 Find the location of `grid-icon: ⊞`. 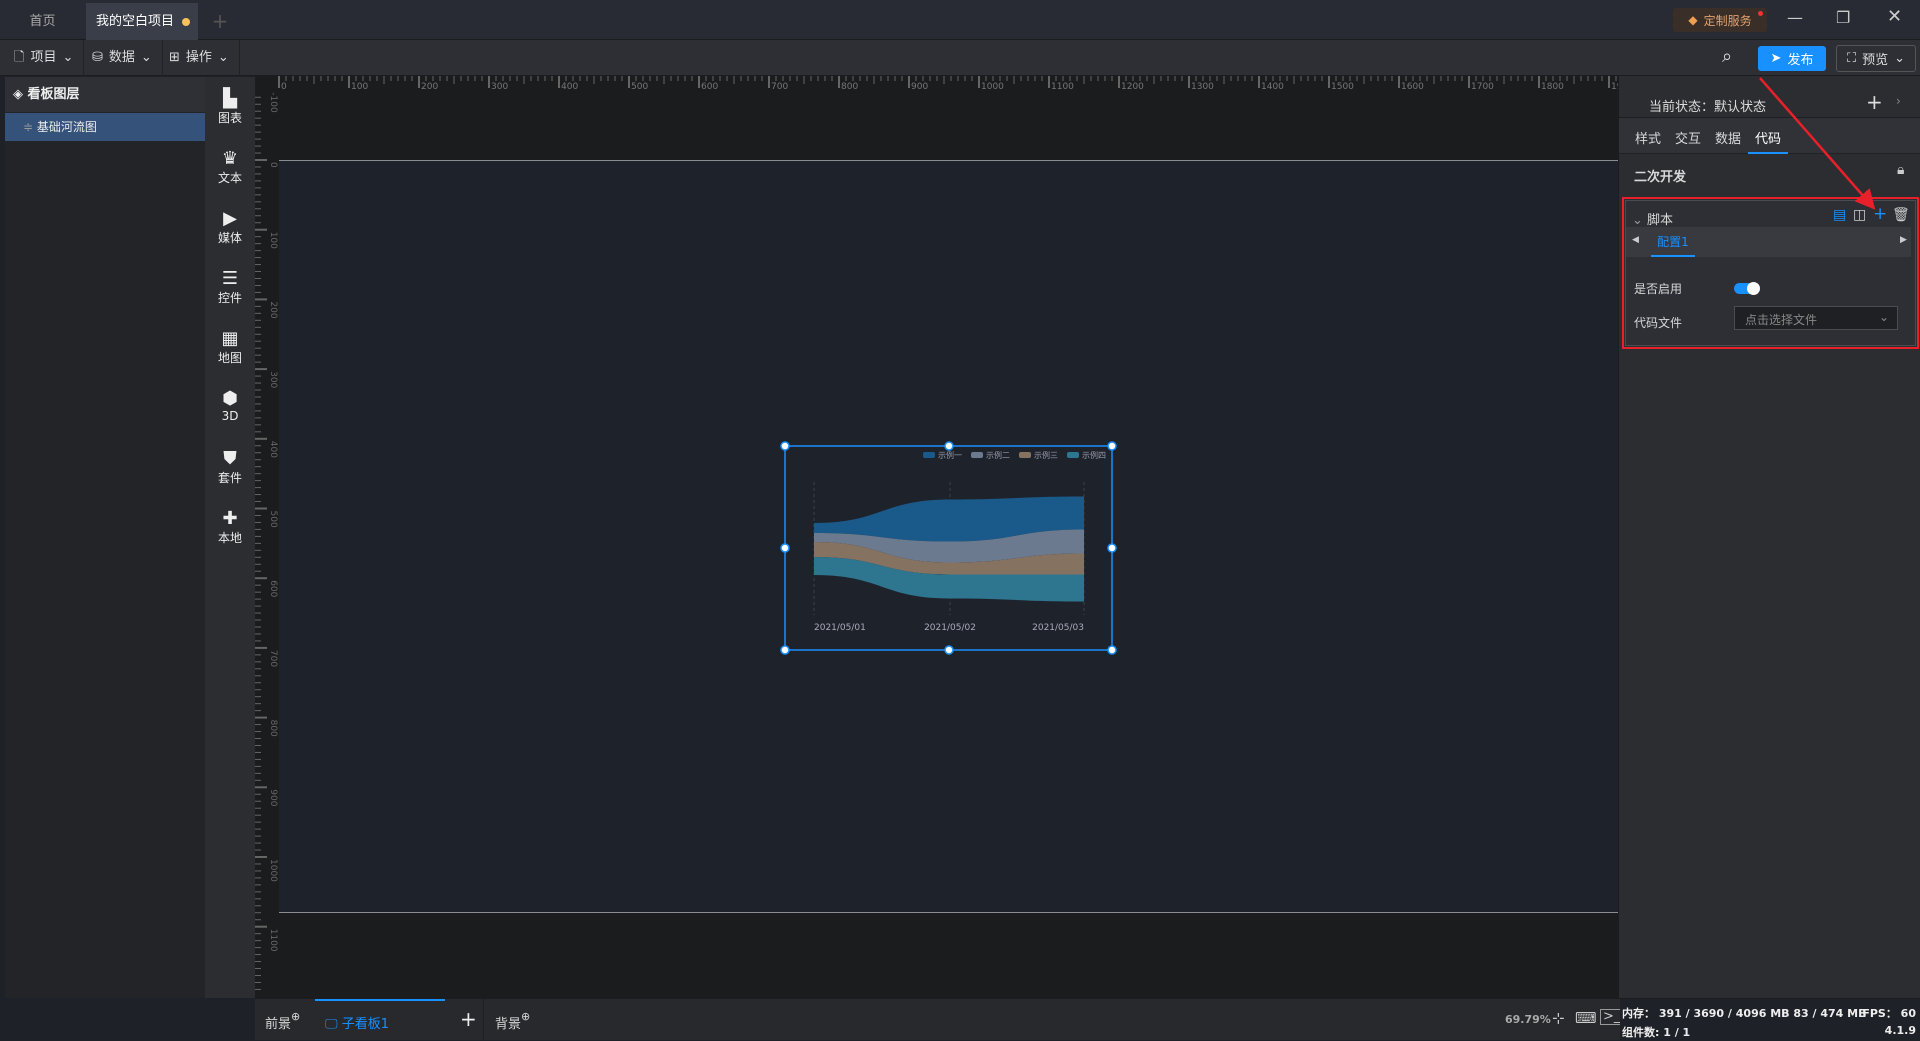

grid-icon: ⊞ is located at coordinates (174, 57).